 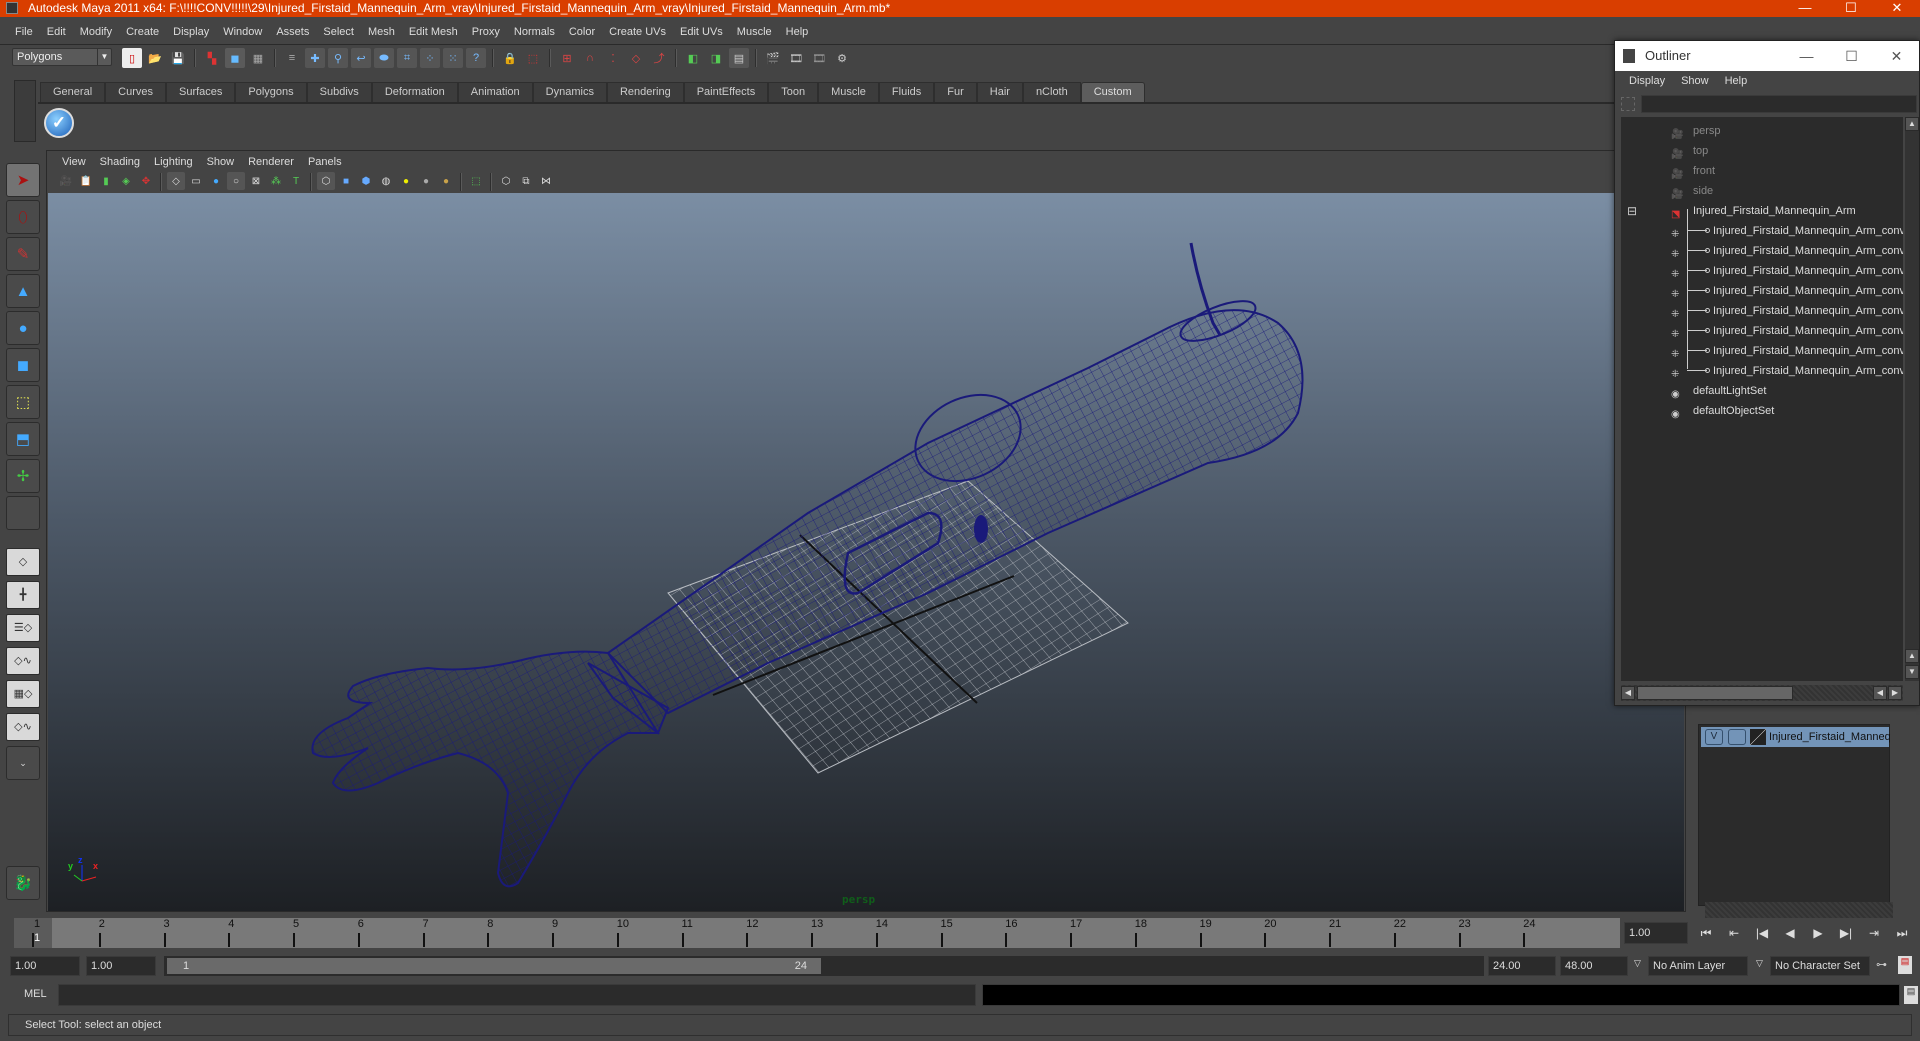 What do you see at coordinates (1758, 737) in the screenshot?
I see `layer-color-swatch` at bounding box center [1758, 737].